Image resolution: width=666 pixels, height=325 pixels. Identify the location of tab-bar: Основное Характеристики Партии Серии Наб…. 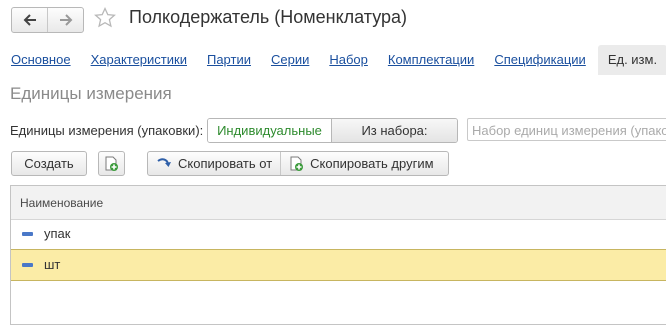
(338, 60).